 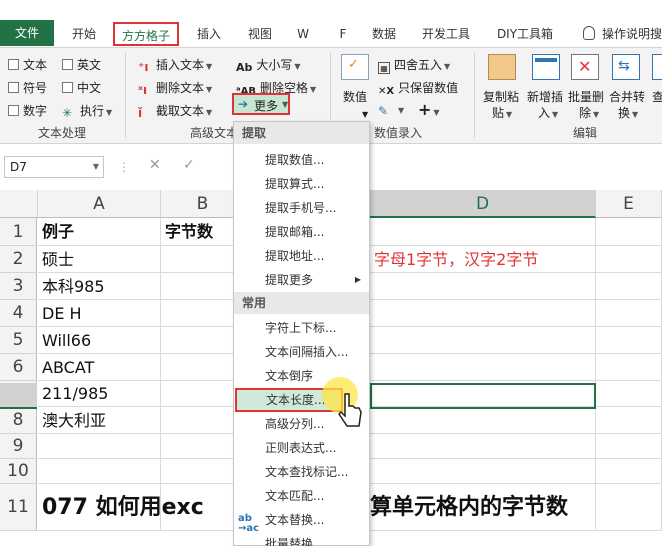 What do you see at coordinates (525, 34) in the screenshot?
I see `tab-diy-toolbox: DIY工具箱` at bounding box center [525, 34].